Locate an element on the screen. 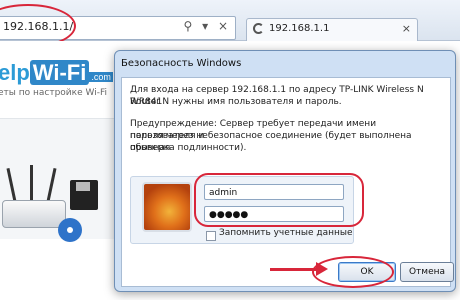 The height and width of the screenshot is (300, 460). tab-title: 192.168.1.1 is located at coordinates (299, 28).